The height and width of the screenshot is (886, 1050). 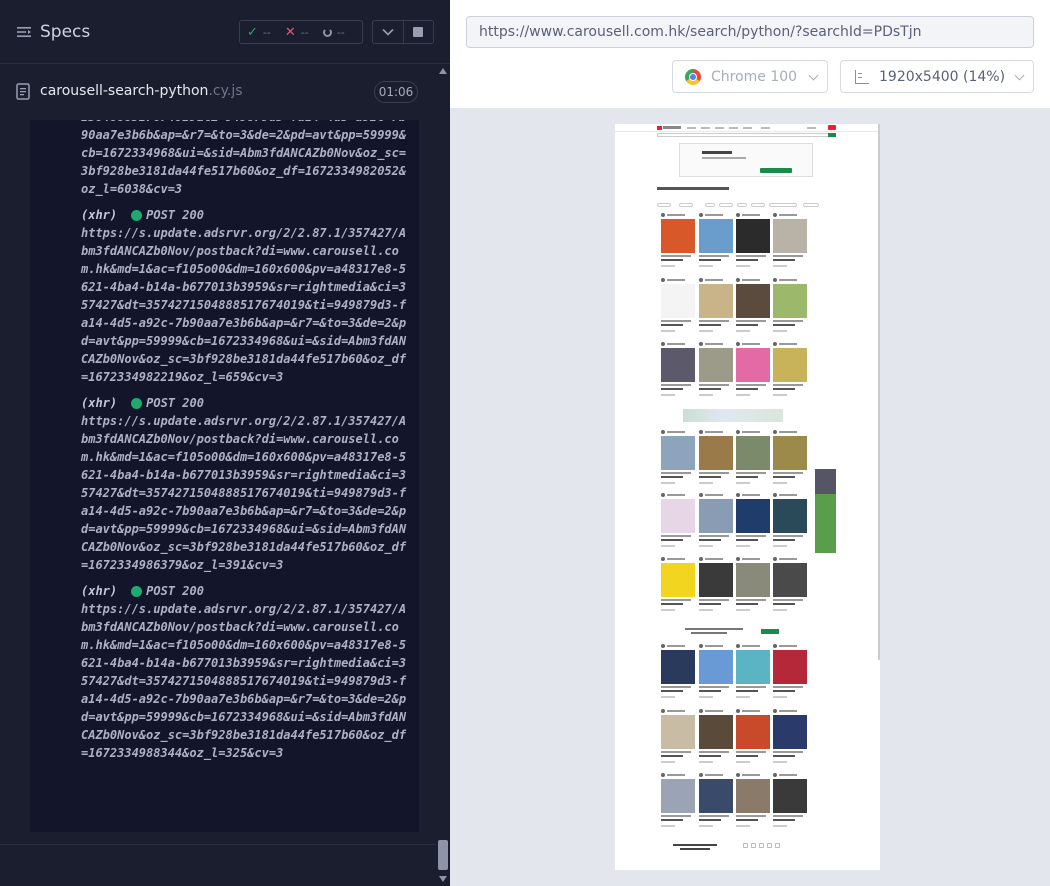 I want to click on toggle-auto-scroll-button, so click(x=388, y=32).